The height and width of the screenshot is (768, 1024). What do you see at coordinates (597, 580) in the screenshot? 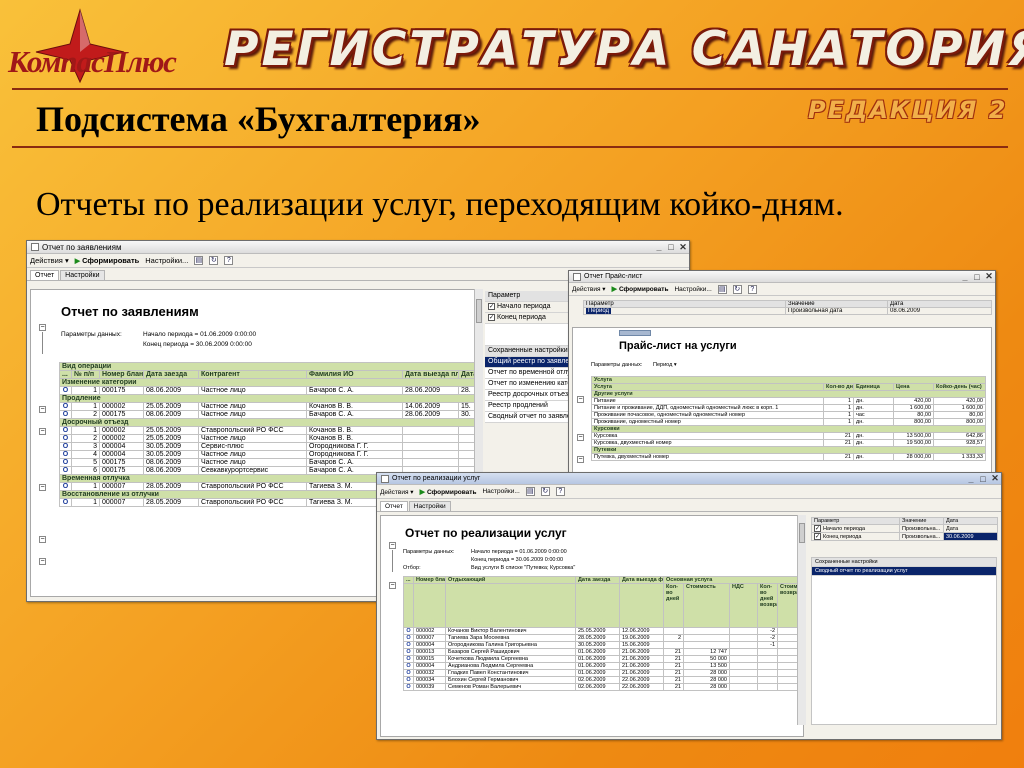
I see `col-arrival: Дата заезда` at bounding box center [597, 580].